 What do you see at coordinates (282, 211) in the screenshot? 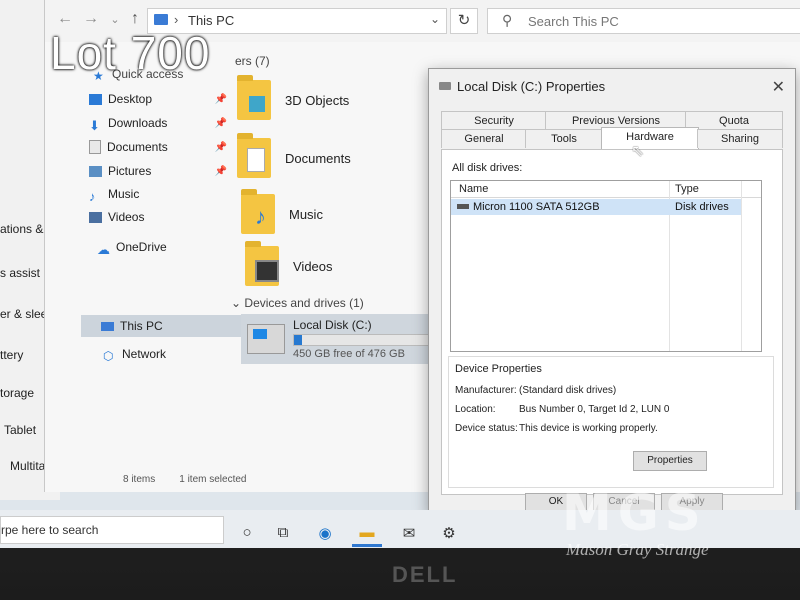
I see `folder-music: ♪ Music` at bounding box center [282, 211].